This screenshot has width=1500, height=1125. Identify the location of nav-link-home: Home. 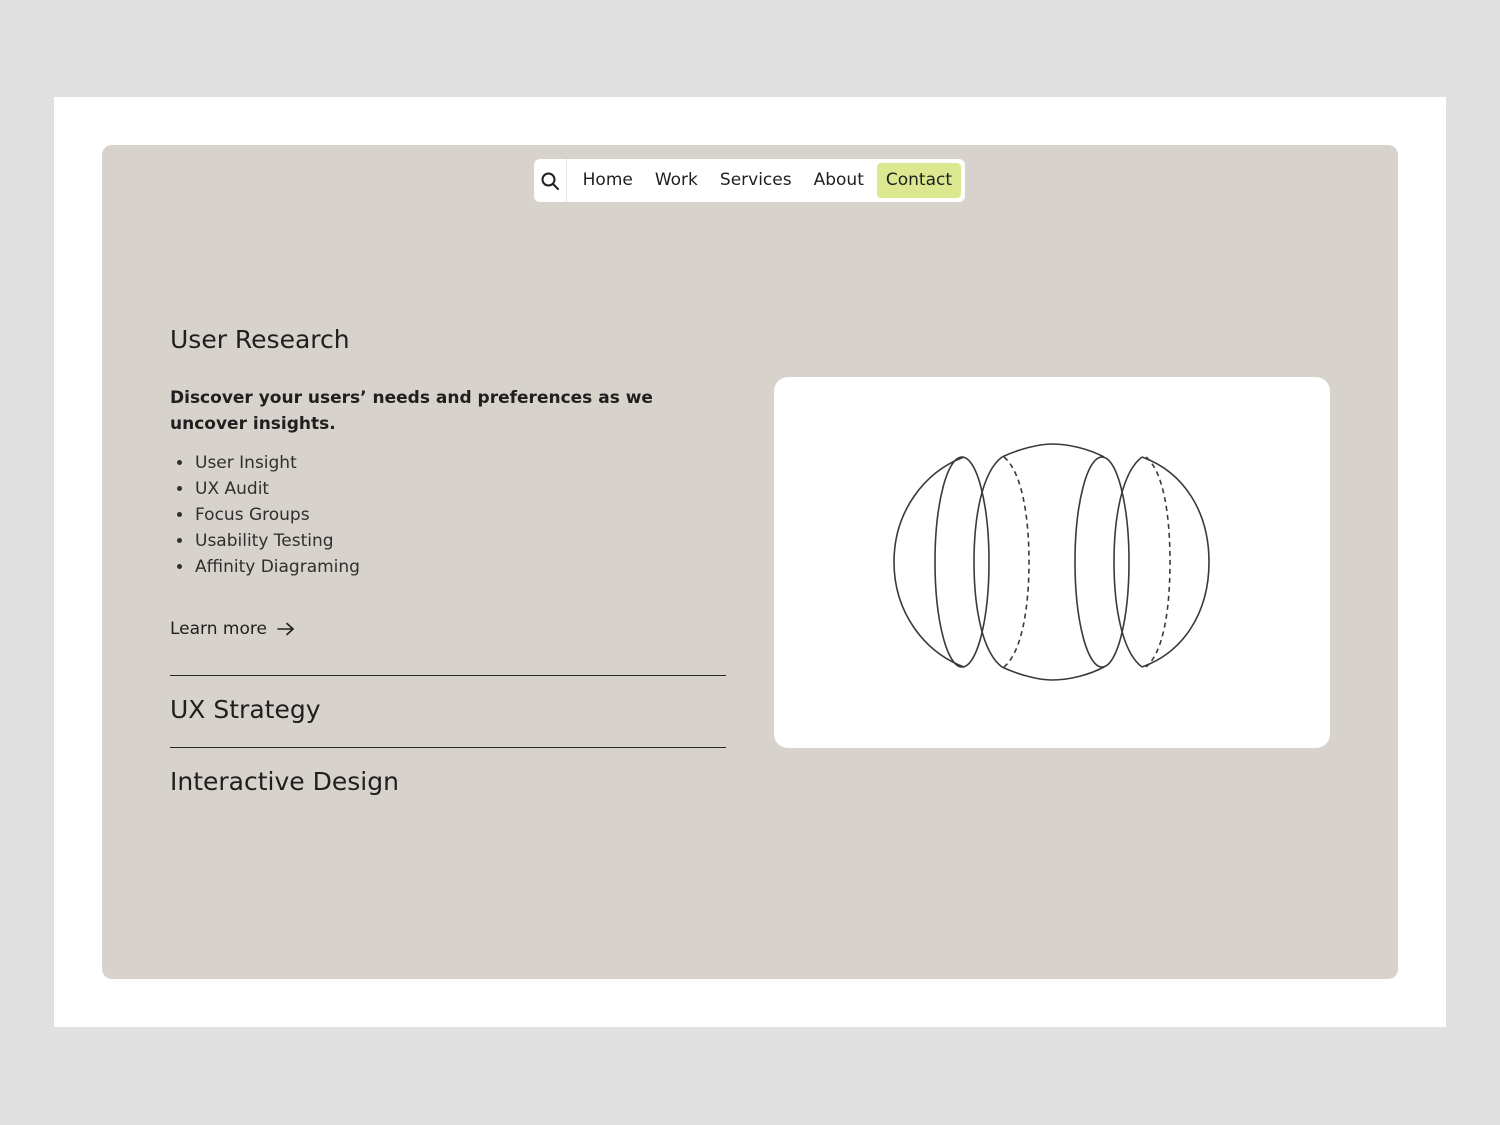
(608, 180).